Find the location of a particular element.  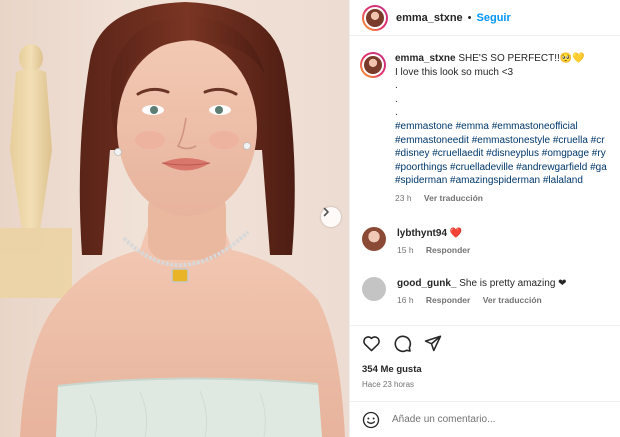

caption-meta: 23 h Ver traducción is located at coordinates (501, 199).